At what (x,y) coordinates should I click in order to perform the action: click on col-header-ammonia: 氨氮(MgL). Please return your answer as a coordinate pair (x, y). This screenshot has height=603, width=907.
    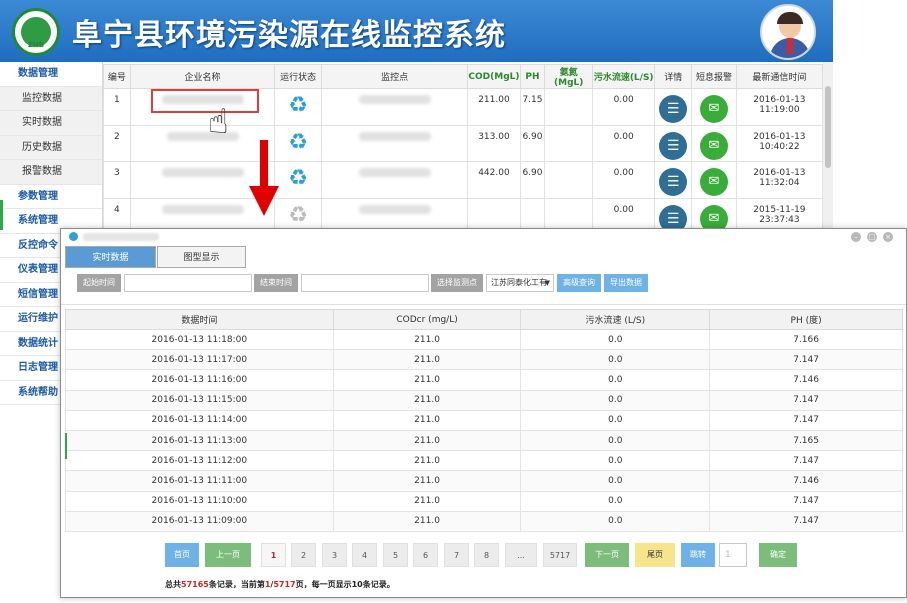
    Looking at the image, I should click on (569, 76).